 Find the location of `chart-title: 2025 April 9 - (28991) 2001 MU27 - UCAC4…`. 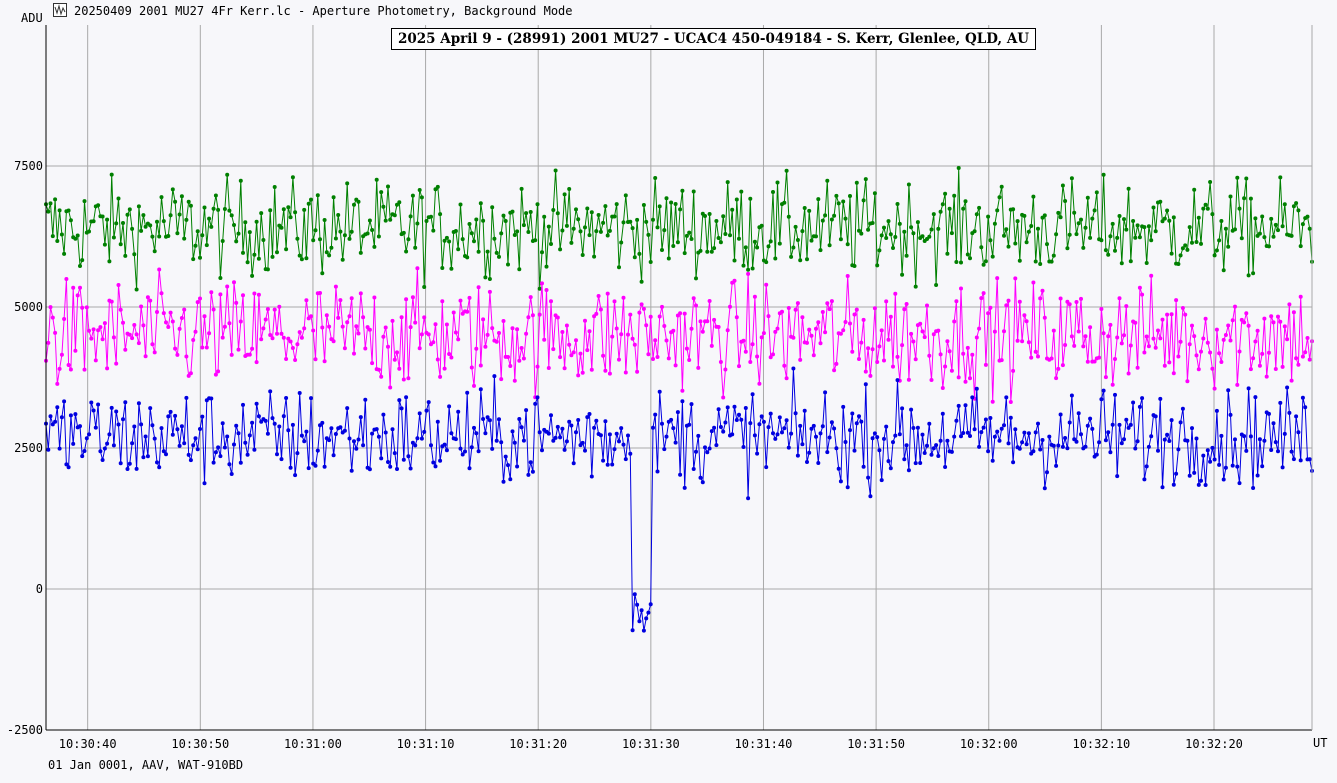

chart-title: 2025 April 9 - (28991) 2001 MU27 - UCAC4… is located at coordinates (714, 39).